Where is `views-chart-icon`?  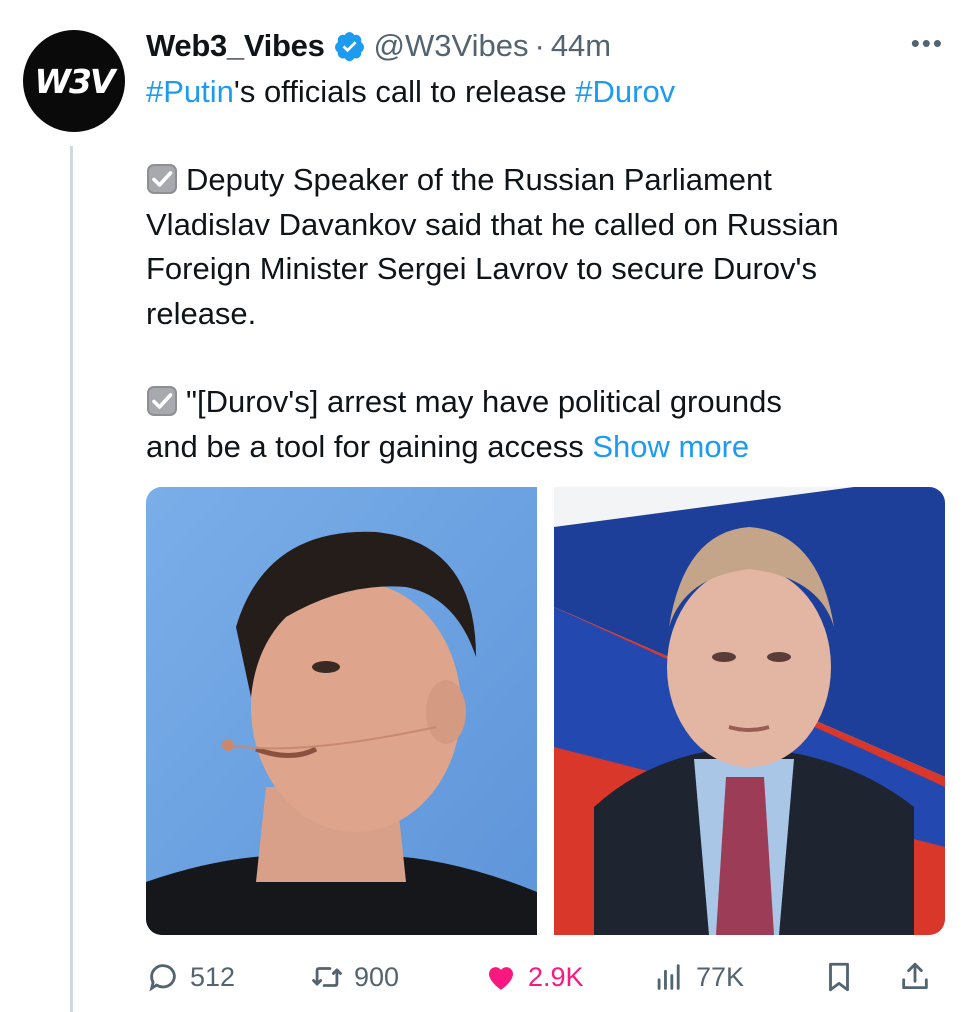
views-chart-icon is located at coordinates (668, 977).